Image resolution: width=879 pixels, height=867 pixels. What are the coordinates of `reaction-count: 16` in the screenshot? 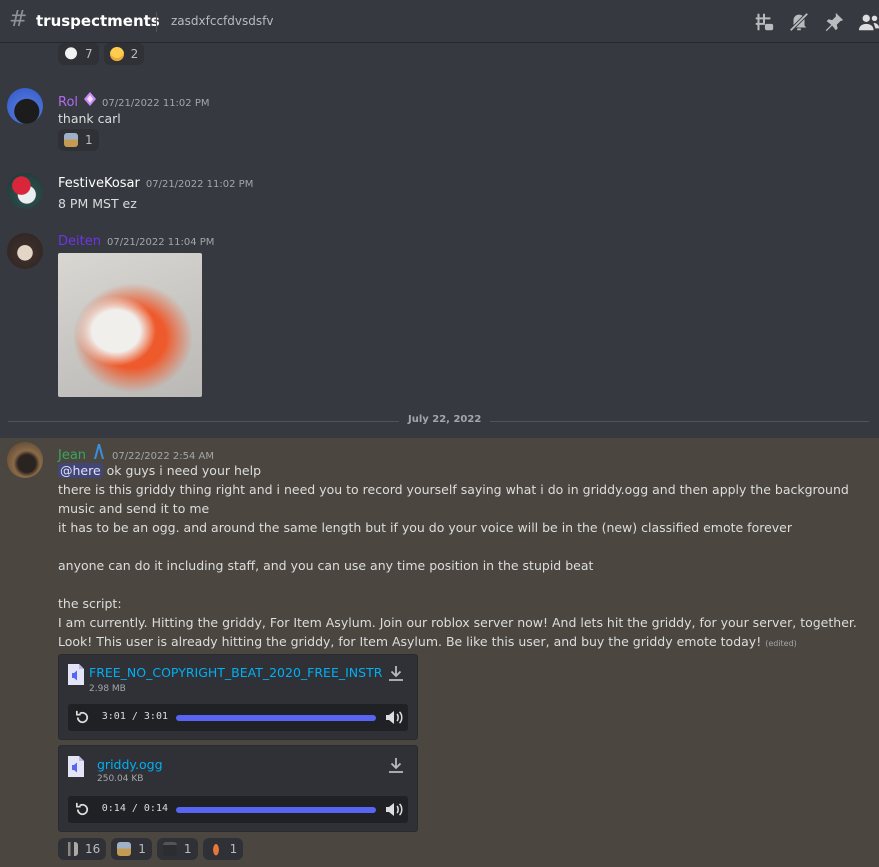 It's located at (93, 849).